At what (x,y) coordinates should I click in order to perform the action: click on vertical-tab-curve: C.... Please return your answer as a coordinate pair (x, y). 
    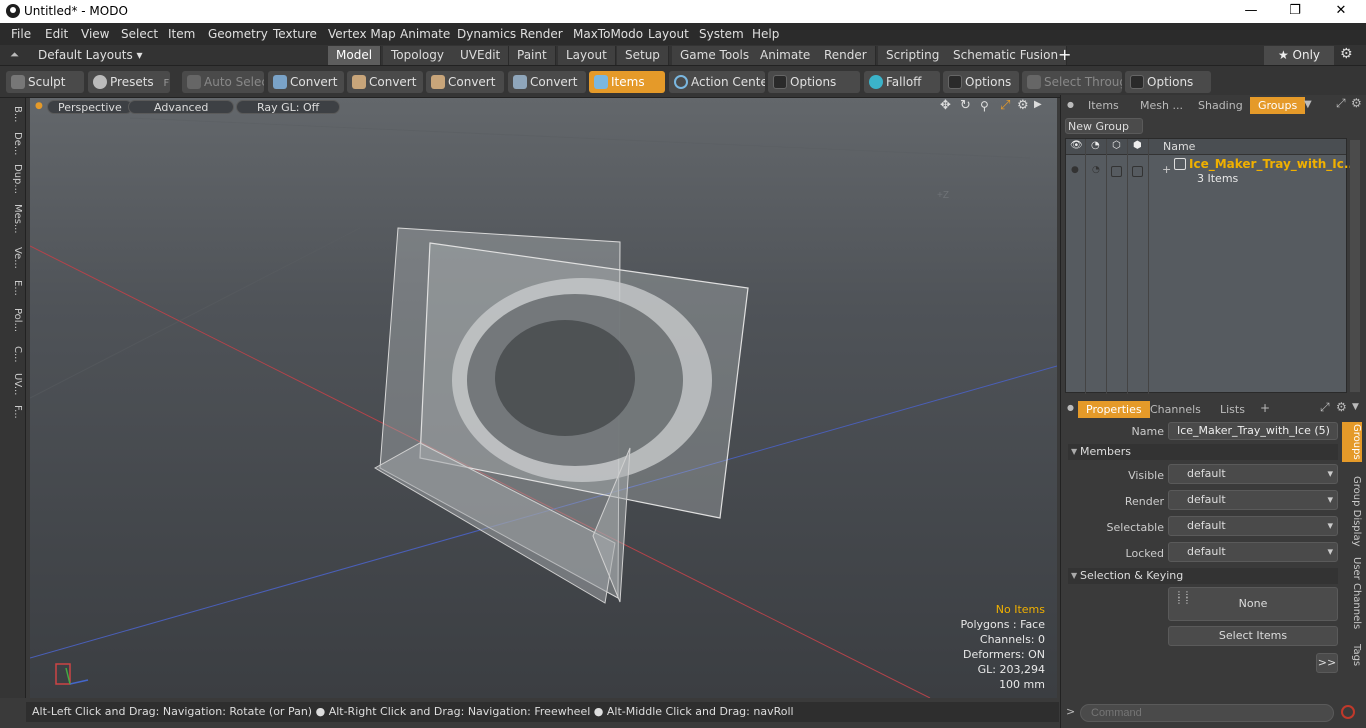
    Looking at the image, I should click on (13, 354).